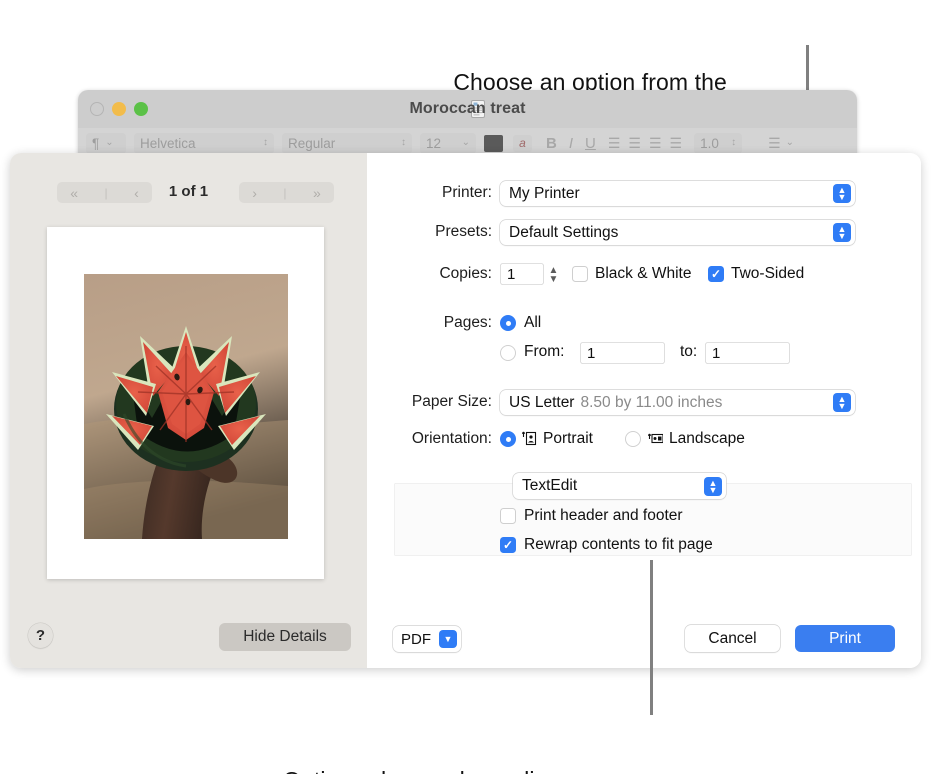  What do you see at coordinates (529, 438) in the screenshot?
I see `portrait-orientation-icon` at bounding box center [529, 438].